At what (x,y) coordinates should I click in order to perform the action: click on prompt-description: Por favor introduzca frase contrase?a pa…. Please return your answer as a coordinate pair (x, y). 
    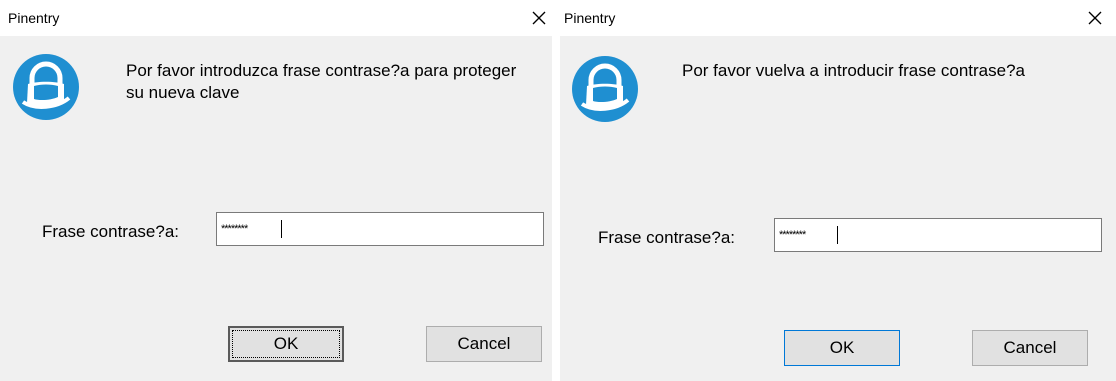
    Looking at the image, I should click on (321, 81).